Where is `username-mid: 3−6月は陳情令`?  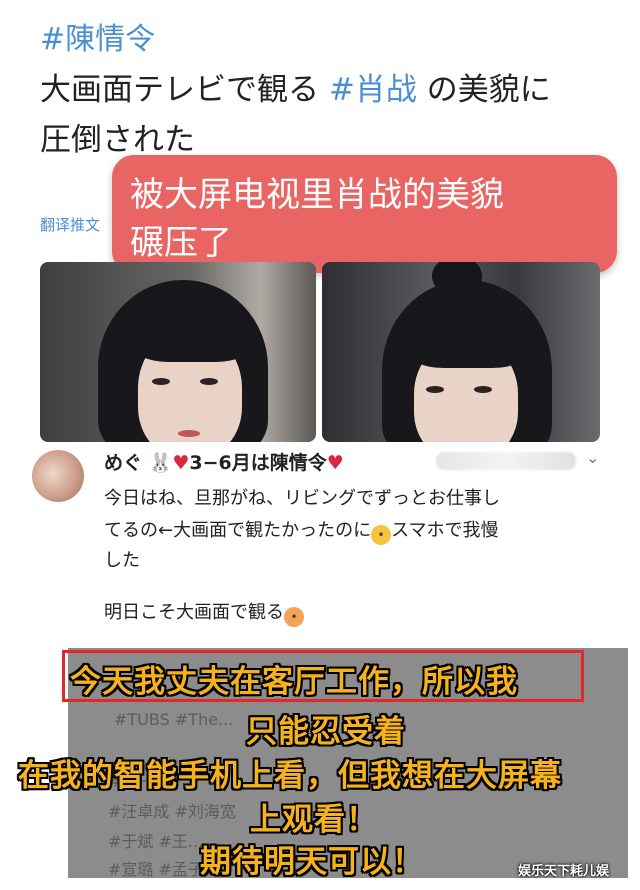
username-mid: 3−6月は陳情令 is located at coordinates (258, 463).